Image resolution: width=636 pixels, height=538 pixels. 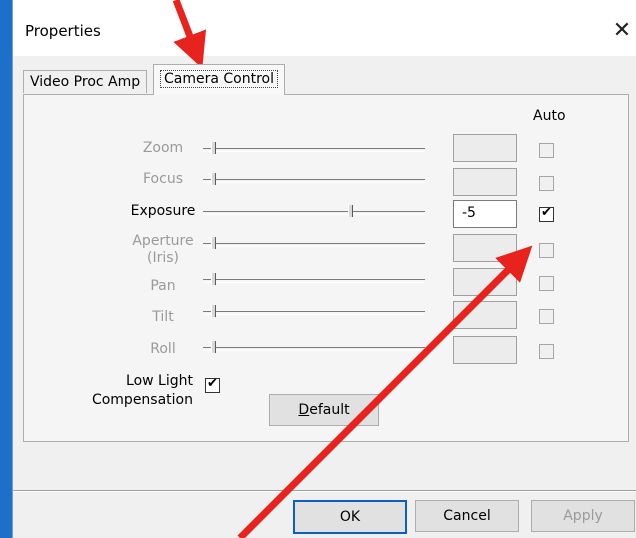 I want to click on pan-auto-checkbox, so click(x=546, y=283).